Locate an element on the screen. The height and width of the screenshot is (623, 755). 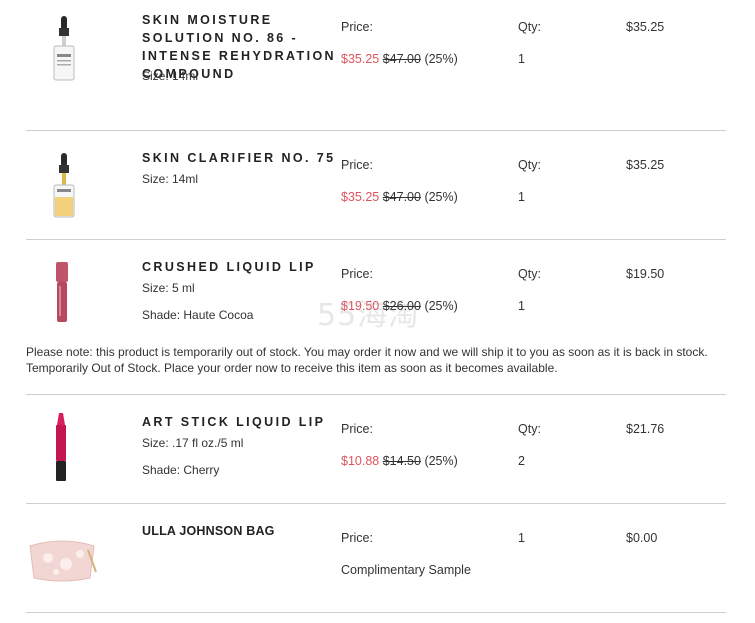
product-size: Size: .17 fl oz./5 ml is located at coordinates (193, 443).